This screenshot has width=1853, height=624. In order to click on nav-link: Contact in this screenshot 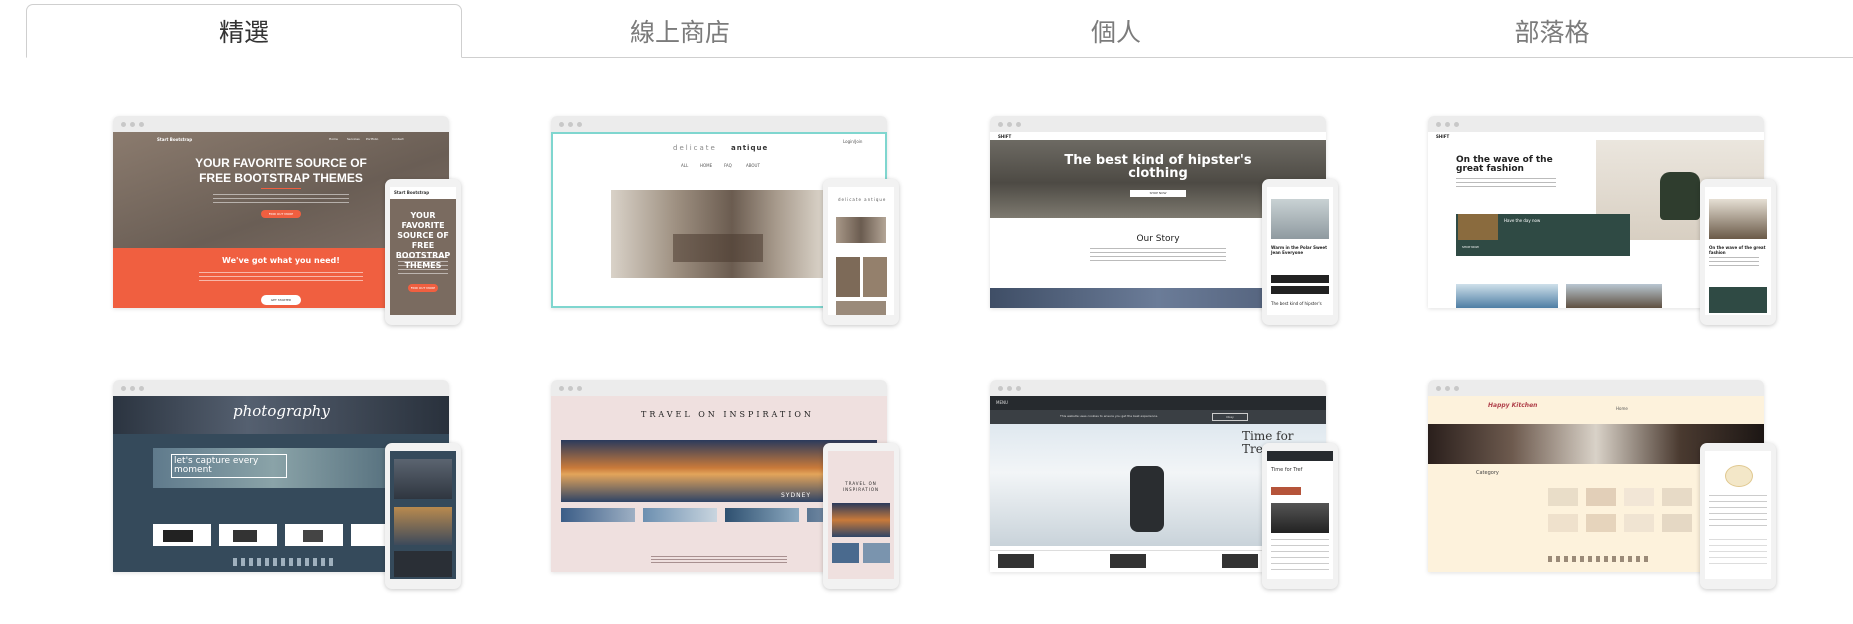, I will do `click(398, 139)`.